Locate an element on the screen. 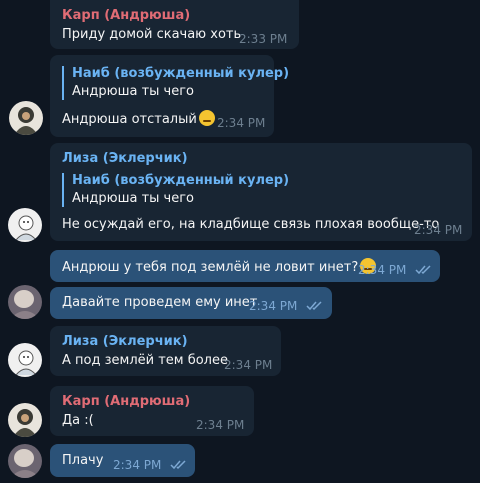  sad-face-icon is located at coordinates (206, 118).